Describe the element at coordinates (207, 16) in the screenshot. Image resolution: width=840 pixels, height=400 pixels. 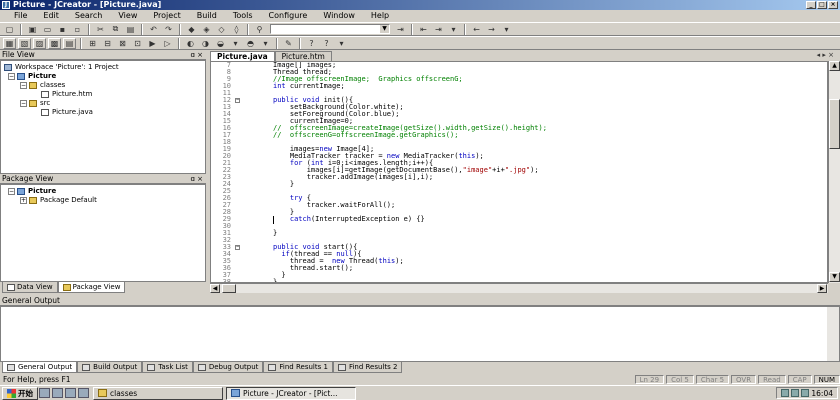
I see `menu-build: Build` at that location.